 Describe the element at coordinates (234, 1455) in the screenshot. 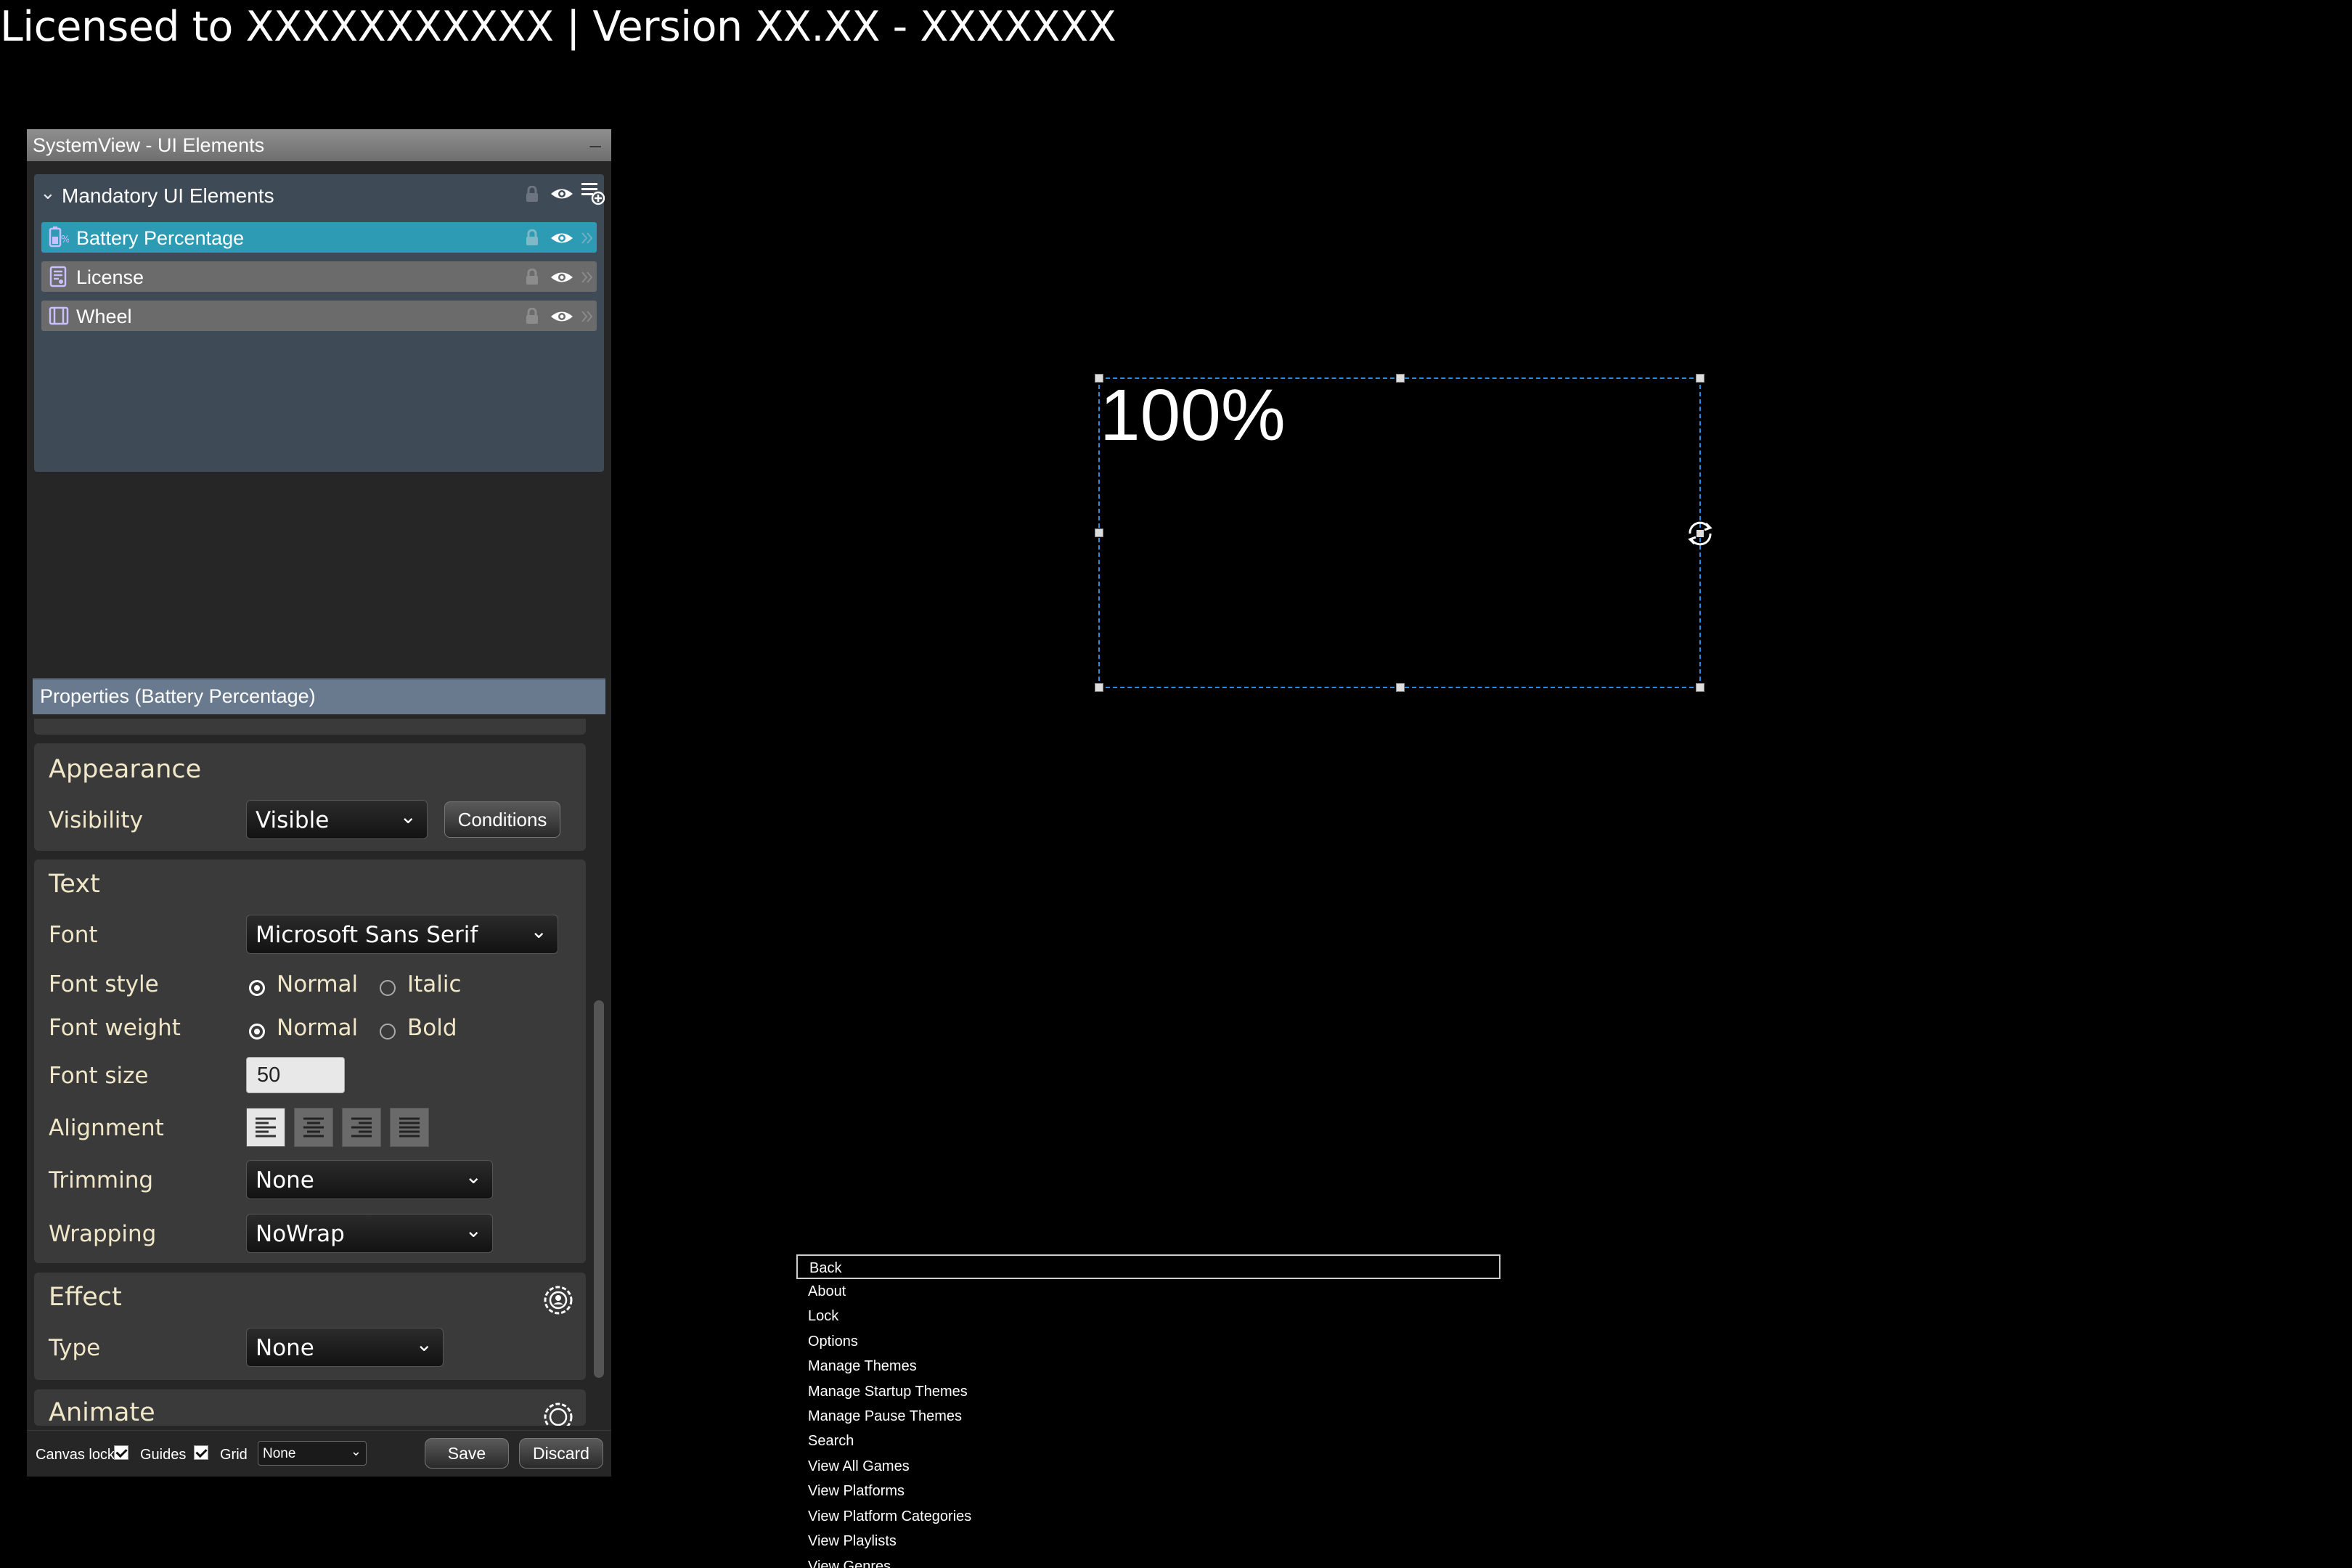

I see `grid-label: Grid` at that location.